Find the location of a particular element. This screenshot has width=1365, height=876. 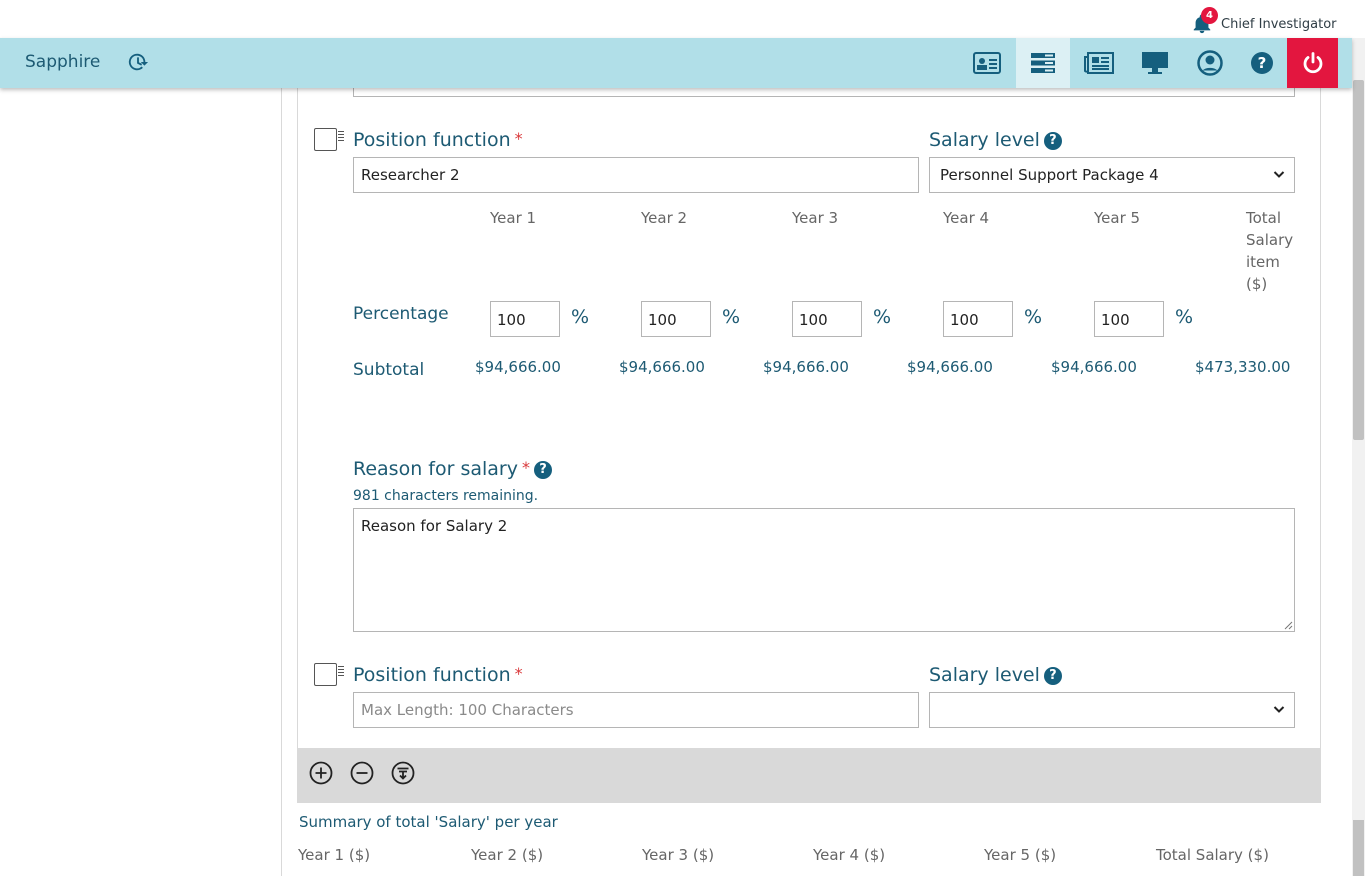

percentage-input-year-5: 100 is located at coordinates (1129, 319).